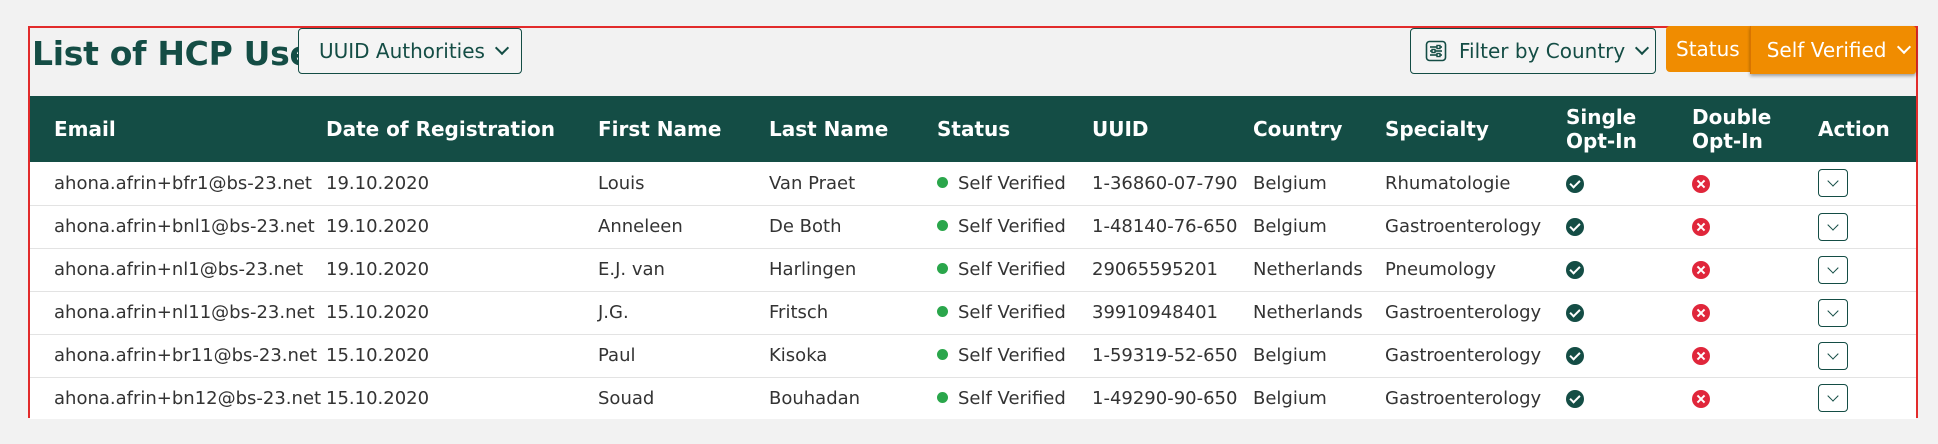 This screenshot has width=1938, height=444. What do you see at coordinates (621, 183) in the screenshot?
I see `cell-first-name: Louis` at bounding box center [621, 183].